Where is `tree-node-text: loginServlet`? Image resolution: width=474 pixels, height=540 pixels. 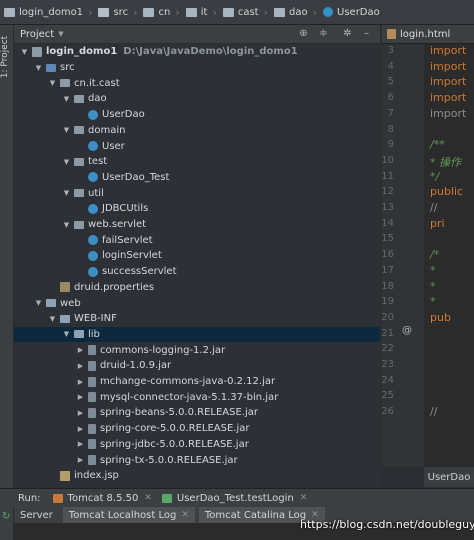 tree-node-text: loginServlet is located at coordinates (132, 256).